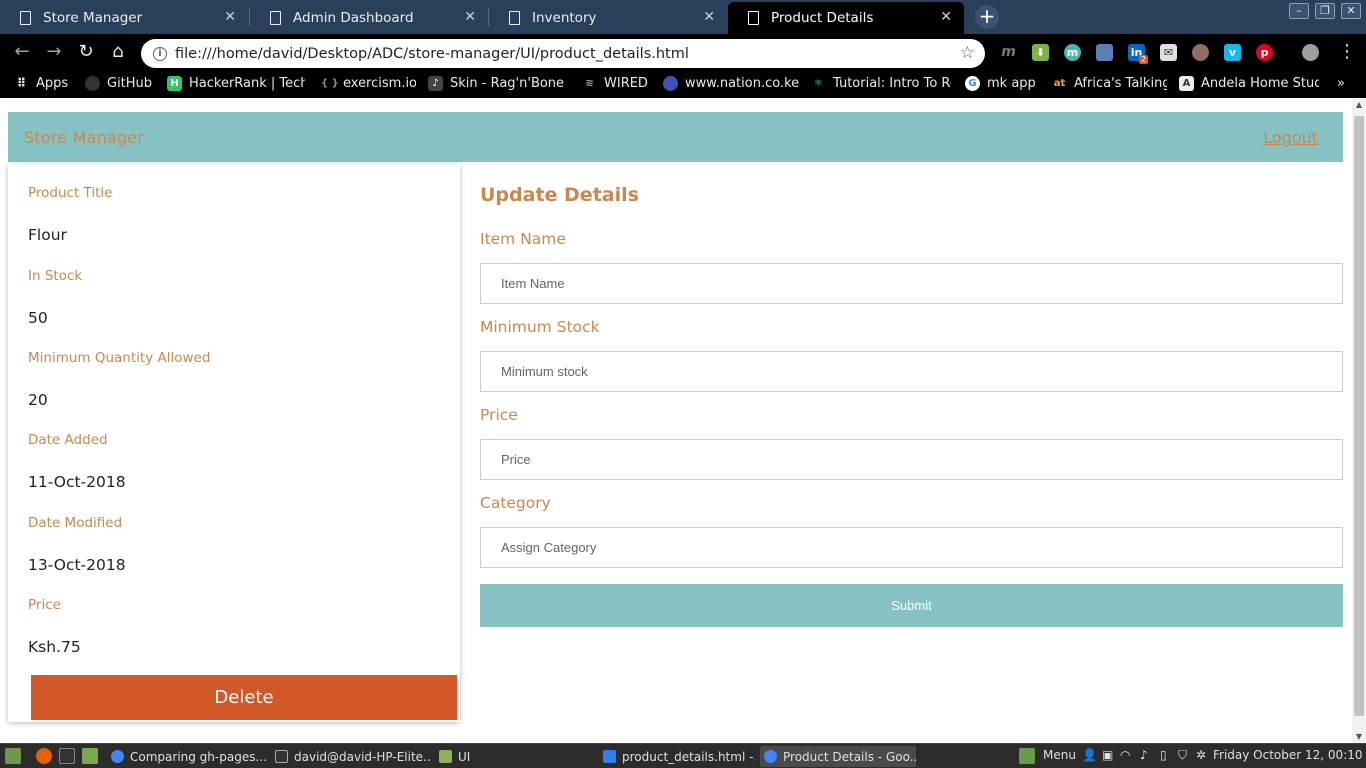 The width and height of the screenshot is (1366, 768). Describe the element at coordinates (1249, 83) in the screenshot. I see `bookmark-andela: A Andela Home Stud` at that location.